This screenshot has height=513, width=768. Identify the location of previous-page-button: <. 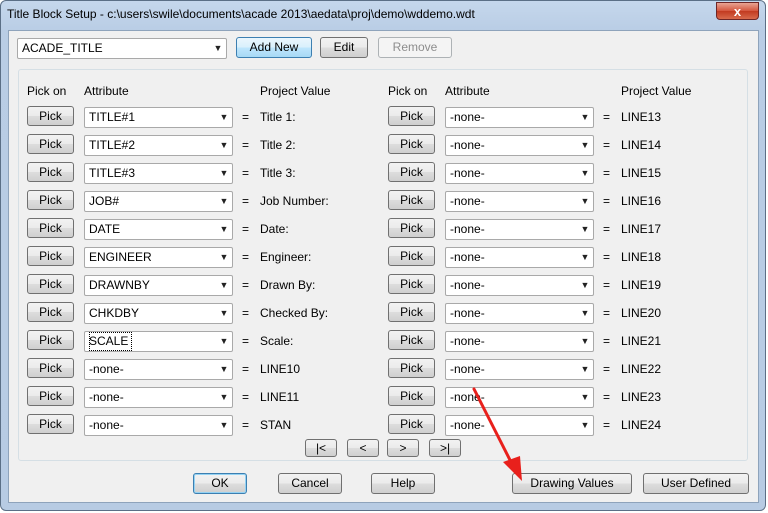
(363, 448).